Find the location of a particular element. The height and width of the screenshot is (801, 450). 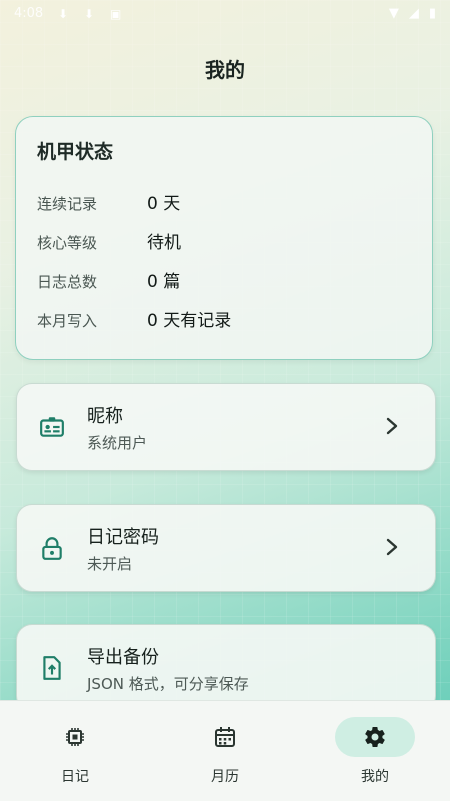

stat-value: 0 天 is located at coordinates (164, 204).